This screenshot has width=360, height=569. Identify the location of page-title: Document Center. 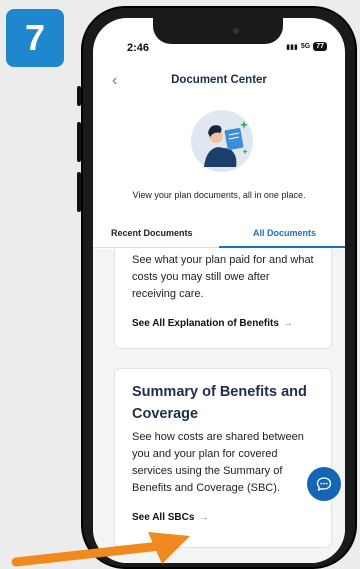
(219, 80).